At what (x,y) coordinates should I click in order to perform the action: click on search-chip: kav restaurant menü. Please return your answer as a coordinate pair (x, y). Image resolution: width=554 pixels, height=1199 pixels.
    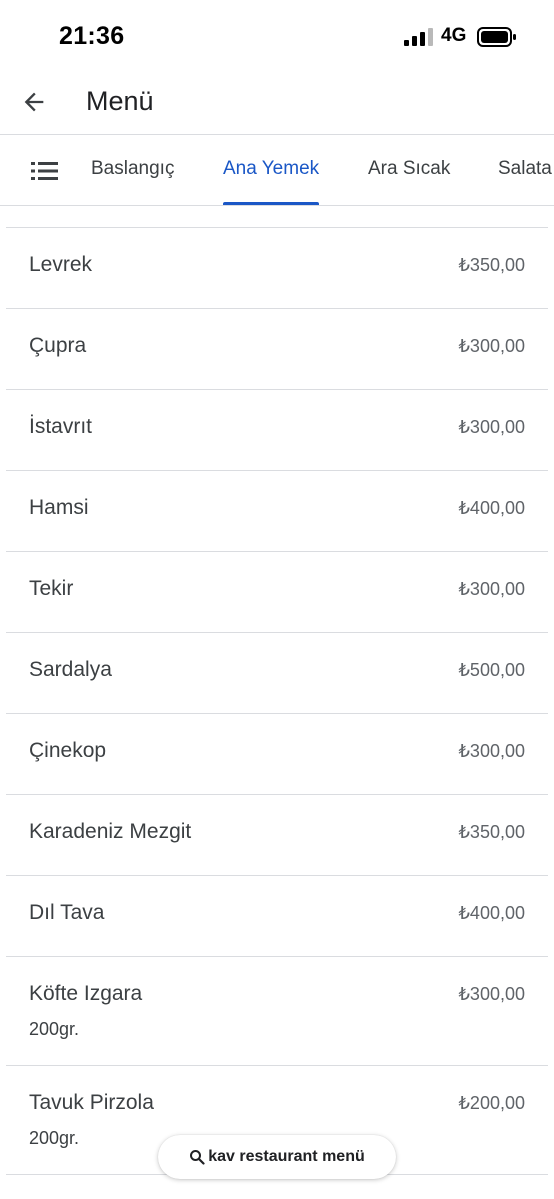
    Looking at the image, I should click on (277, 1157).